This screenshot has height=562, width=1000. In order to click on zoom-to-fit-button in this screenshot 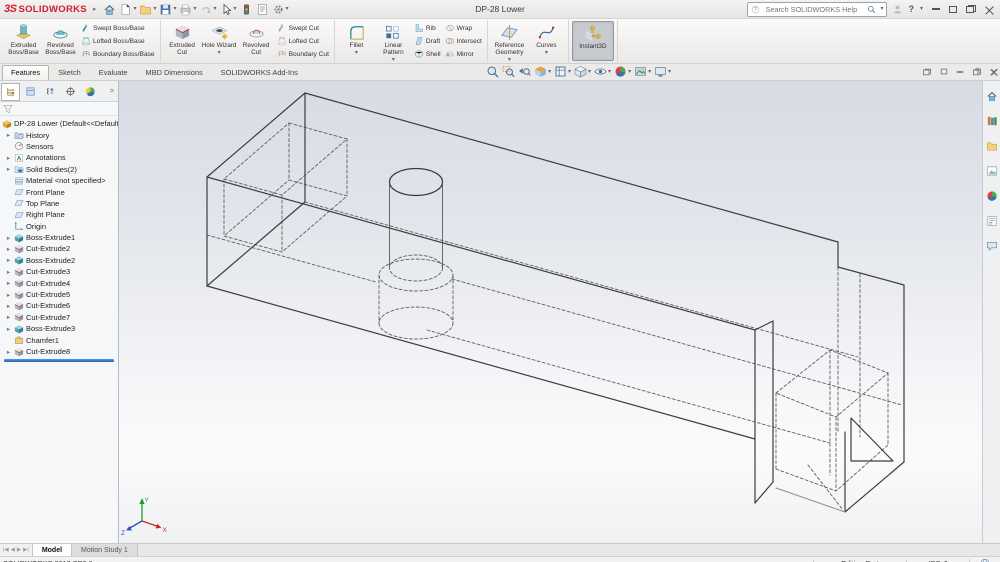, I will do `click(492, 71)`.